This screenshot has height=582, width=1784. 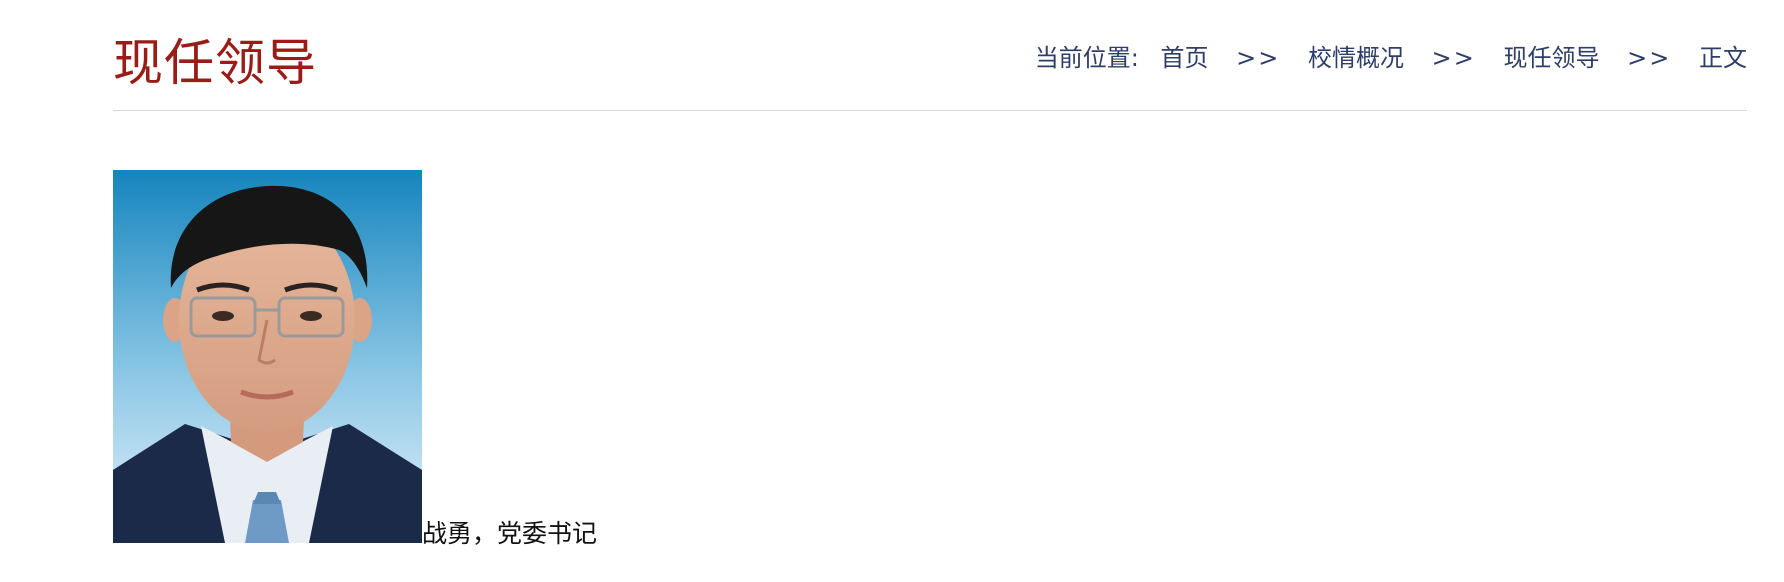 What do you see at coordinates (1185, 58) in the screenshot?
I see `breadcrumb-link-home: 首页` at bounding box center [1185, 58].